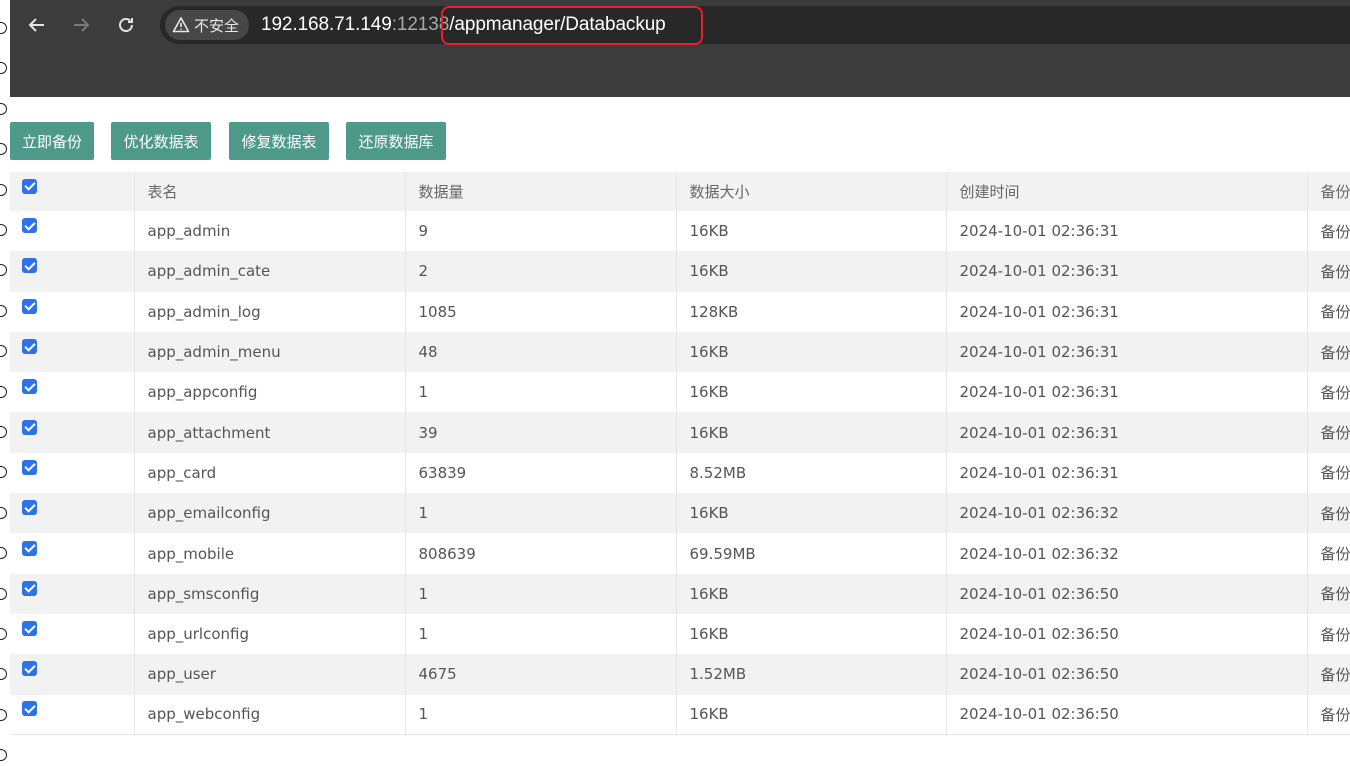 This screenshot has width=1350, height=766. What do you see at coordinates (326, 24) in the screenshot?
I see `url-host: 192.168.71.149` at bounding box center [326, 24].